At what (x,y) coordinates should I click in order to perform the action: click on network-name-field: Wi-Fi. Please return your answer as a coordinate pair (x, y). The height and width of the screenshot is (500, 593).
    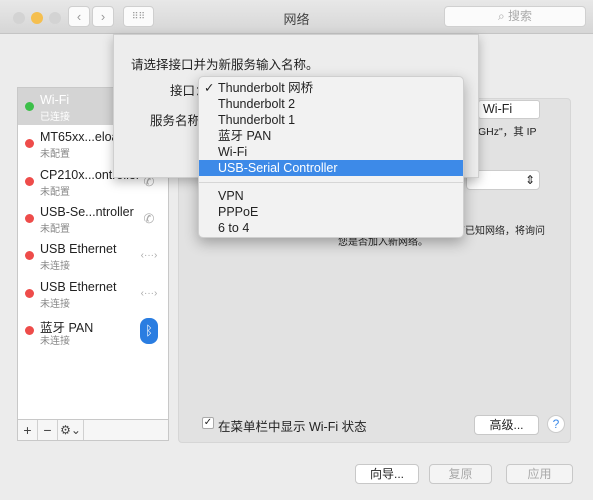
    Looking at the image, I should click on (509, 109).